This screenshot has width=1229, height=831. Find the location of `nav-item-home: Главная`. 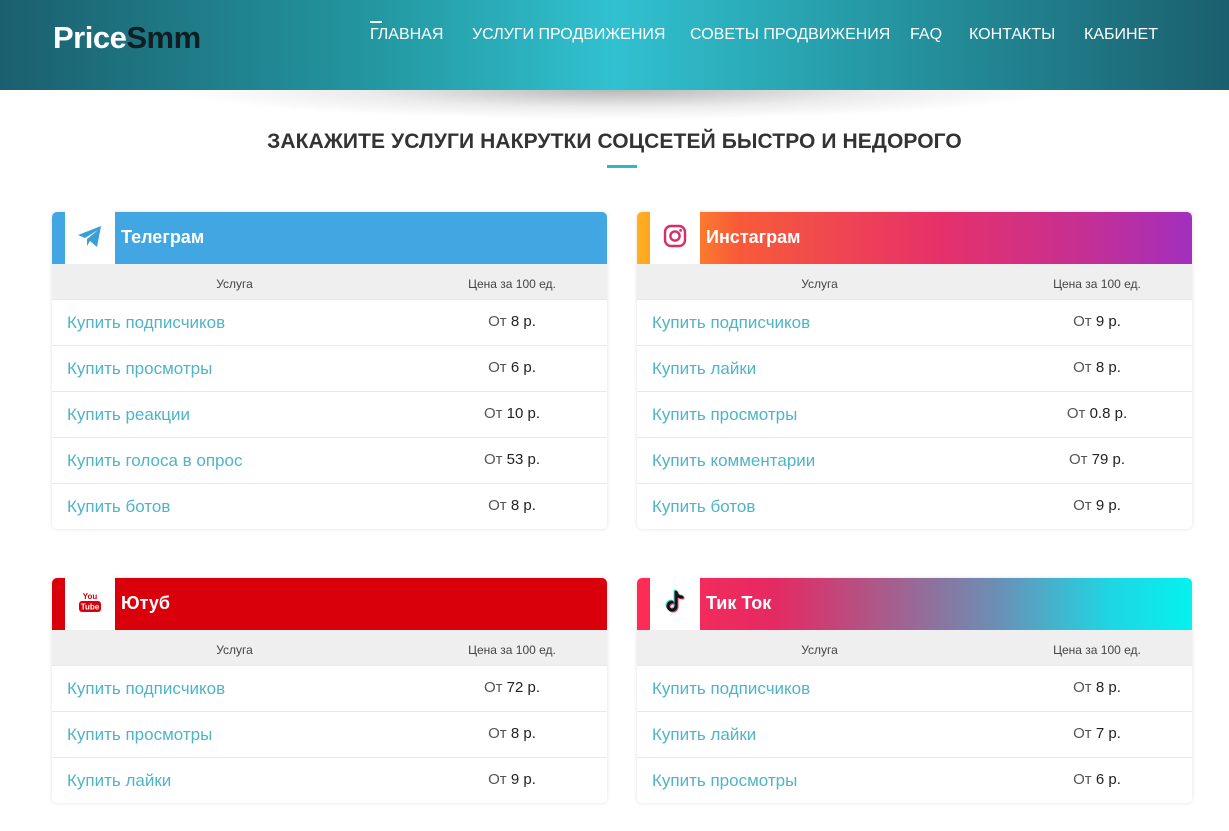

nav-item-home: Главная is located at coordinates (406, 33).